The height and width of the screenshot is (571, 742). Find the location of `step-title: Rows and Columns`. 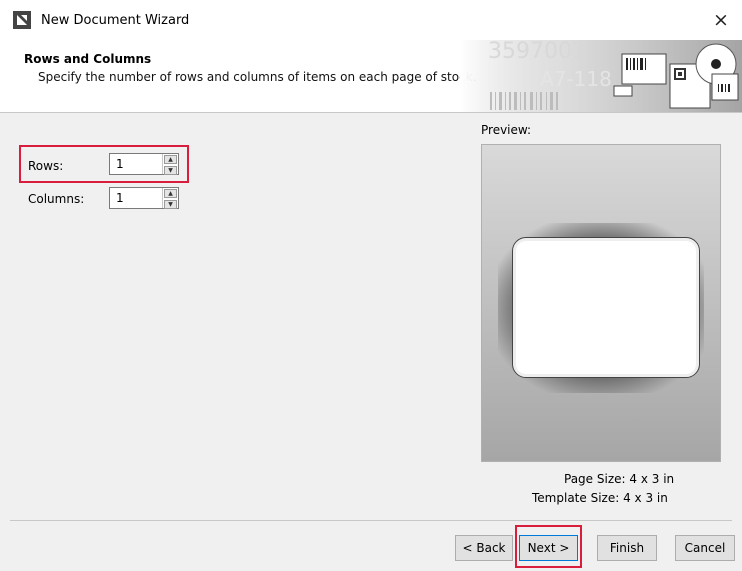

step-title: Rows and Columns is located at coordinates (88, 59).